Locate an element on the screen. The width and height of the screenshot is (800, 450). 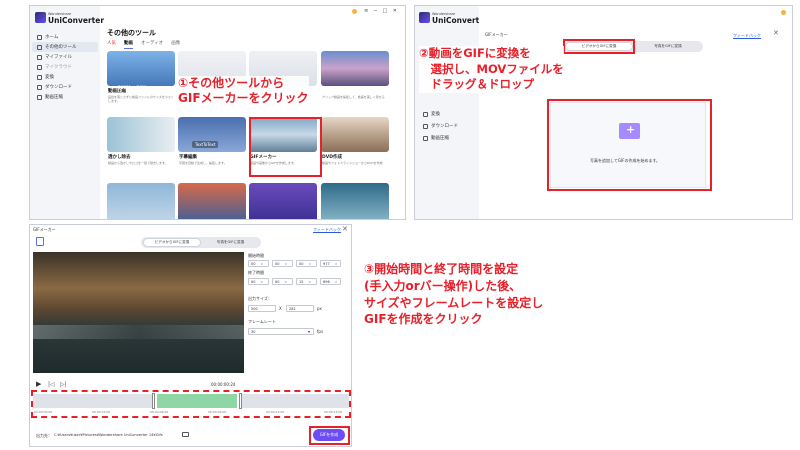
annotation-step1: ①その他ツールから GIFメーカーをクリック is located at coordinates (243, 91).